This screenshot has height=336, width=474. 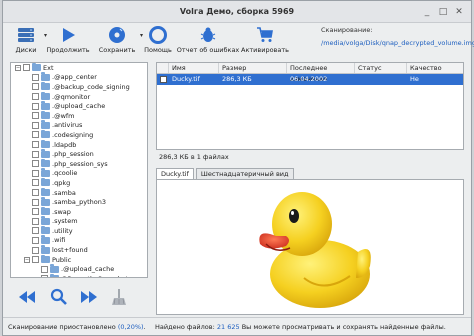 What do you see at coordinates (79, 182) in the screenshot?
I see `tree-item: .qpkg` at bounding box center [79, 182].